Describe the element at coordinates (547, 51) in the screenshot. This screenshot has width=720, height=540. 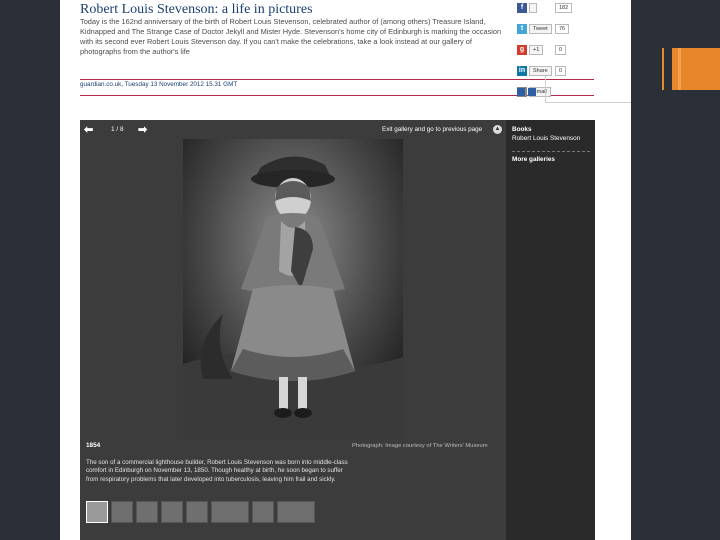
I see `google-plus-share: g +1 0` at that location.